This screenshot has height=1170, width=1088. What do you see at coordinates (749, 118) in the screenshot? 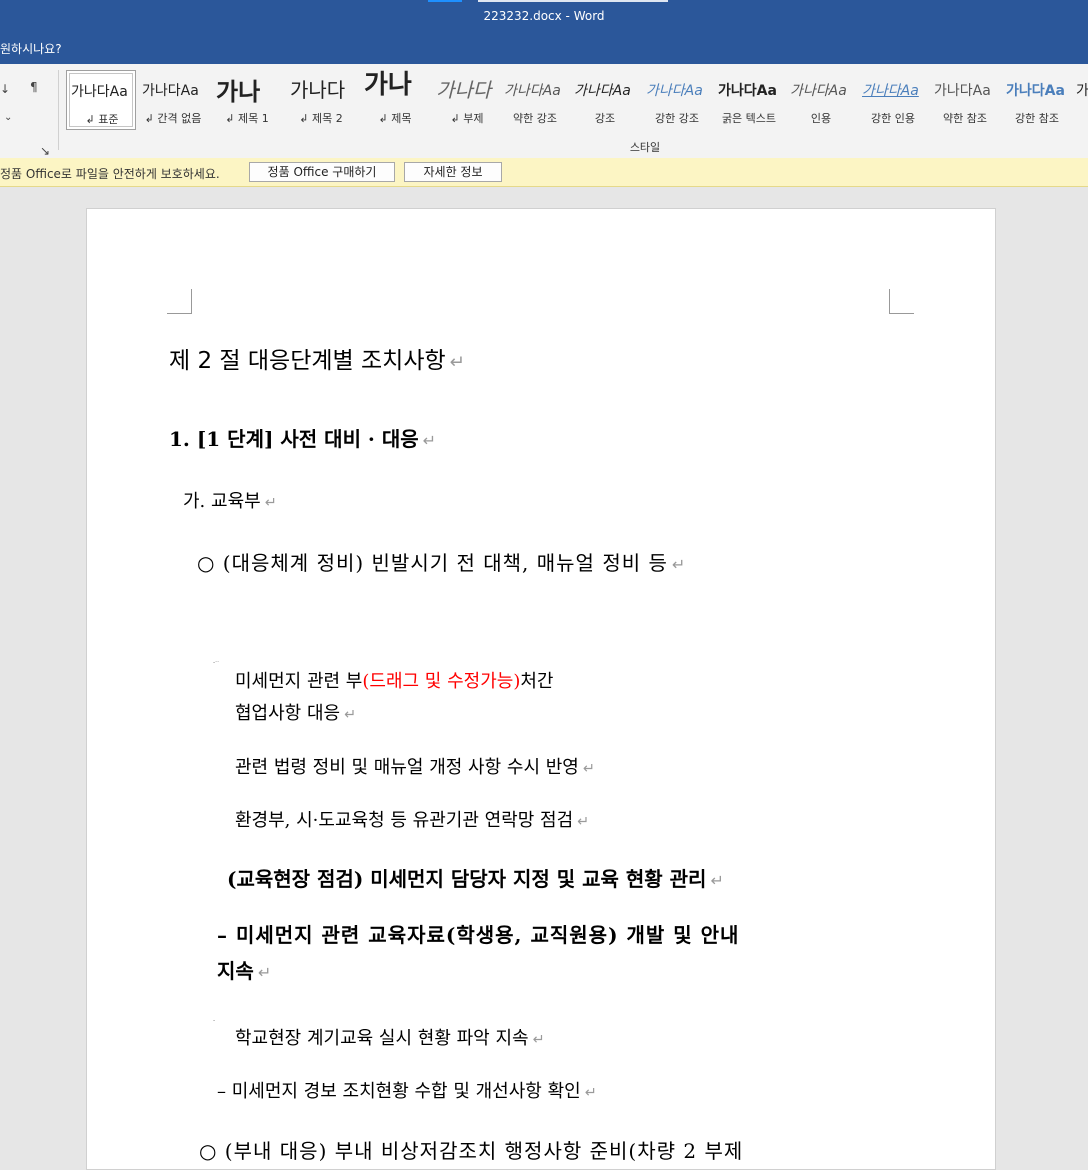
I see `style-label: 굵은 텍스트` at bounding box center [749, 118].